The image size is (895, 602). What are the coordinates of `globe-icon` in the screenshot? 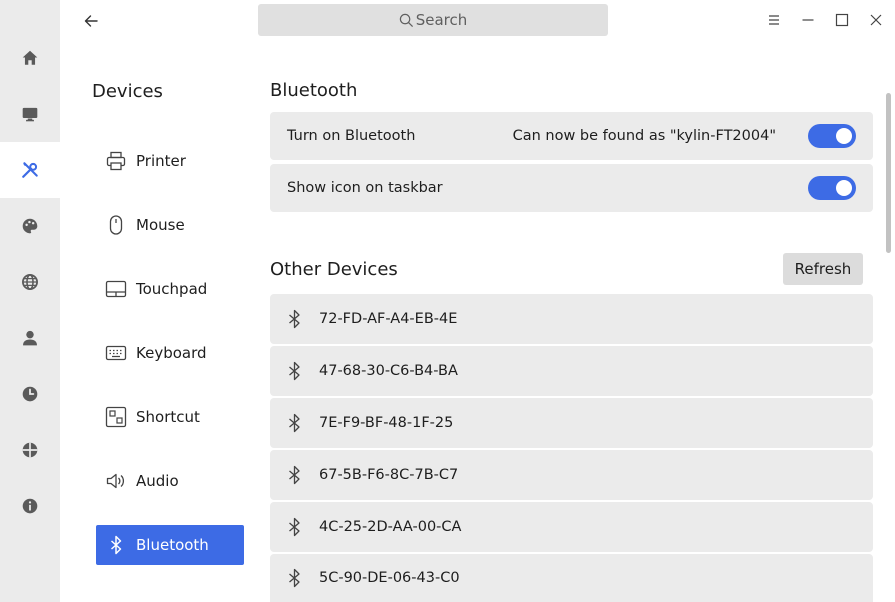 It's located at (30, 282).